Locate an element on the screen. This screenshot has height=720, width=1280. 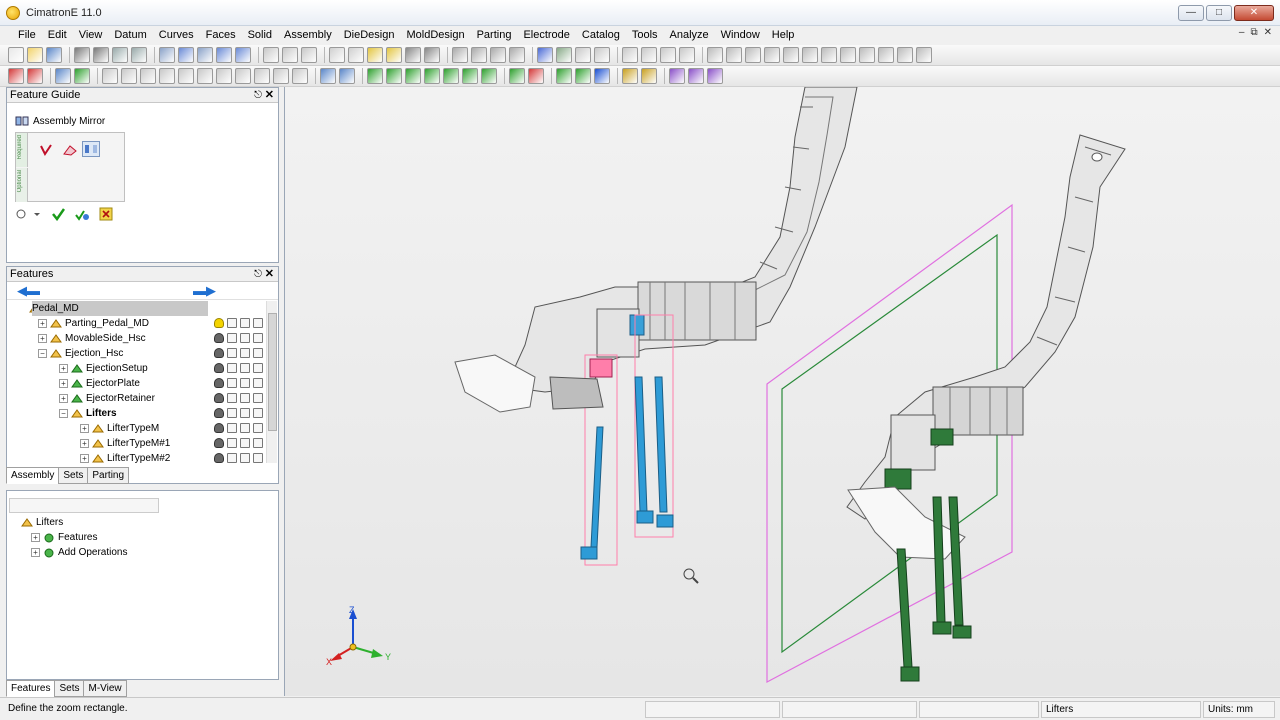
secondary-tool-26-icon is located at coordinates (470, 76).